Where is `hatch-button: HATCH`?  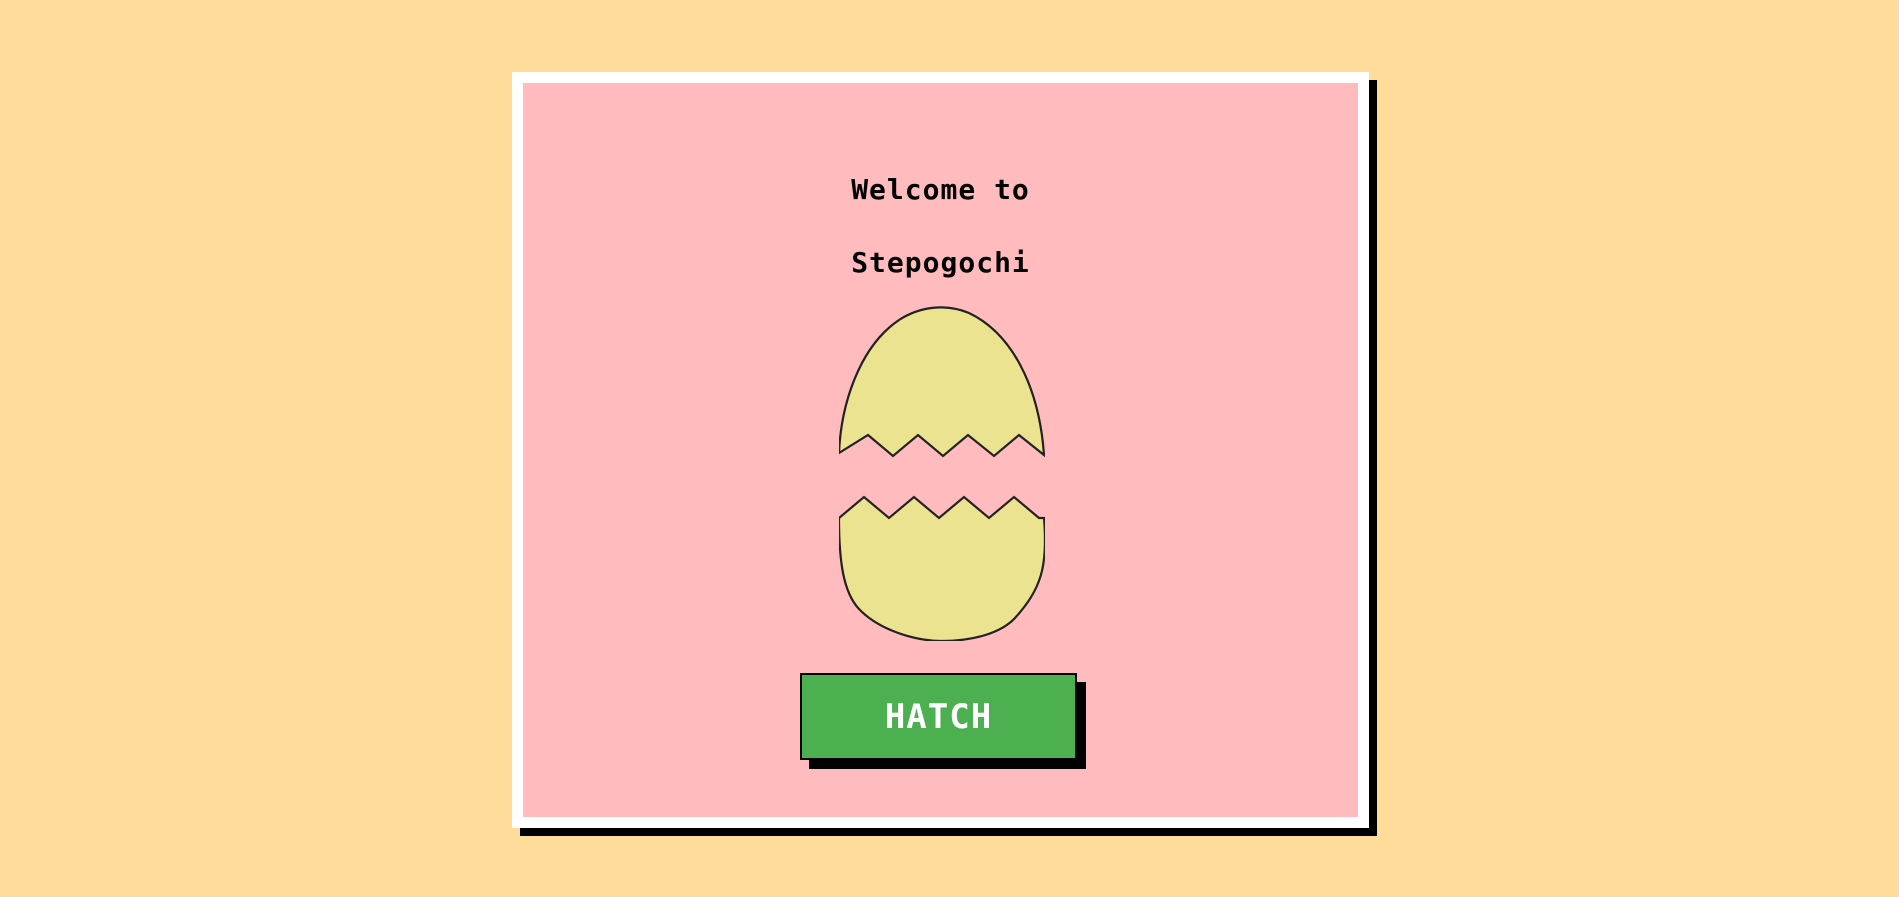 hatch-button: HATCH is located at coordinates (938, 716).